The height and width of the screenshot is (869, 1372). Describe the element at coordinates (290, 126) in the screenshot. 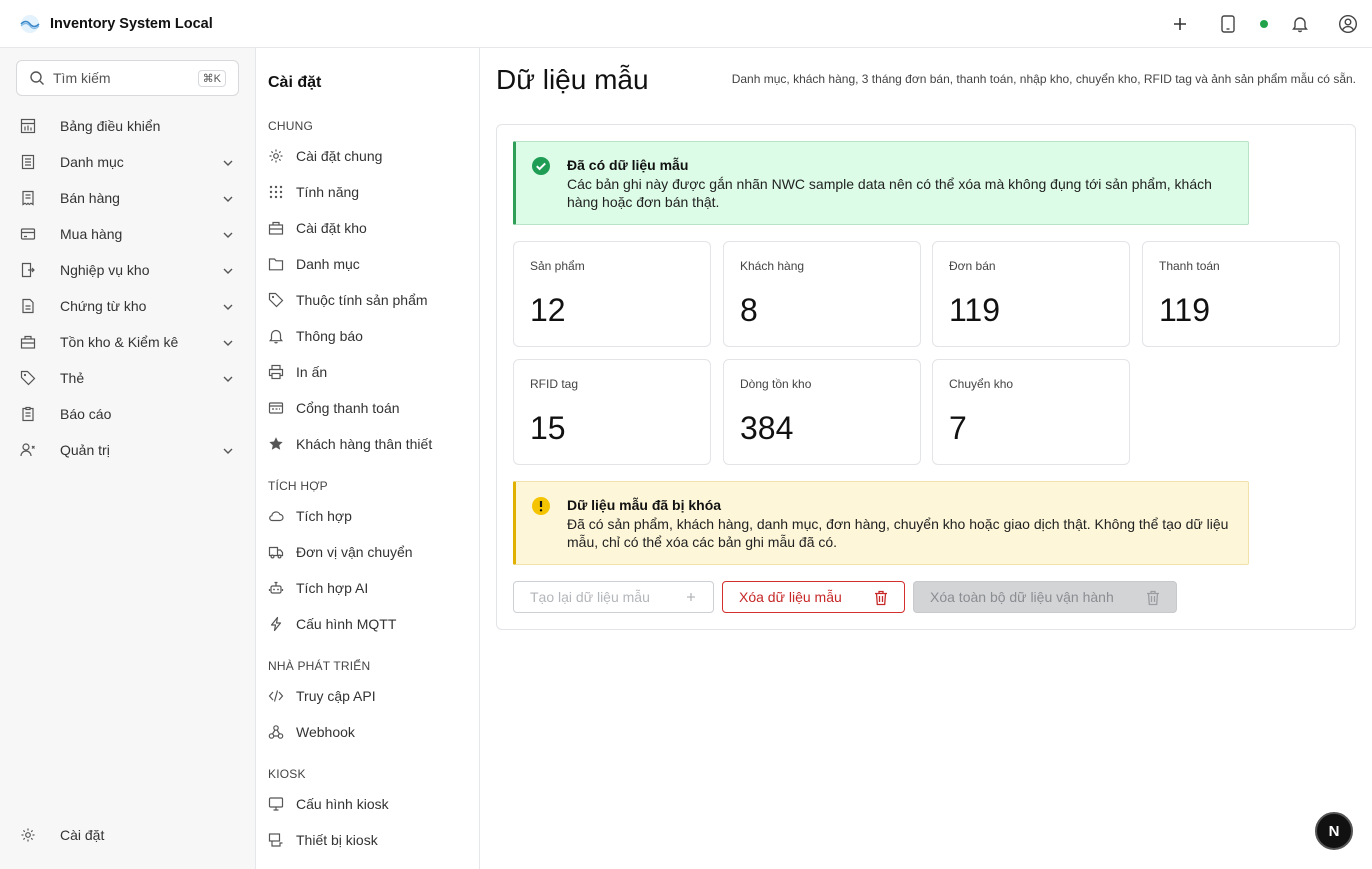

I see `section-heading-general: CHUNG` at that location.